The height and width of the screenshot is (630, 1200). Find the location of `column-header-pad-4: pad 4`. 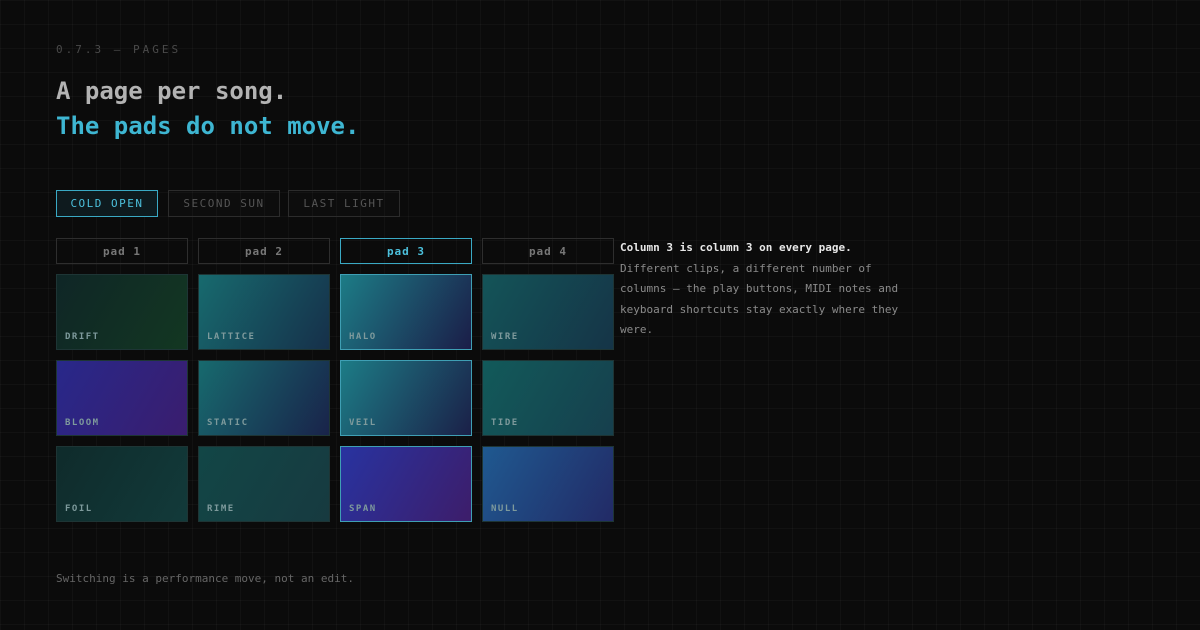

column-header-pad-4: pad 4 is located at coordinates (548, 251).